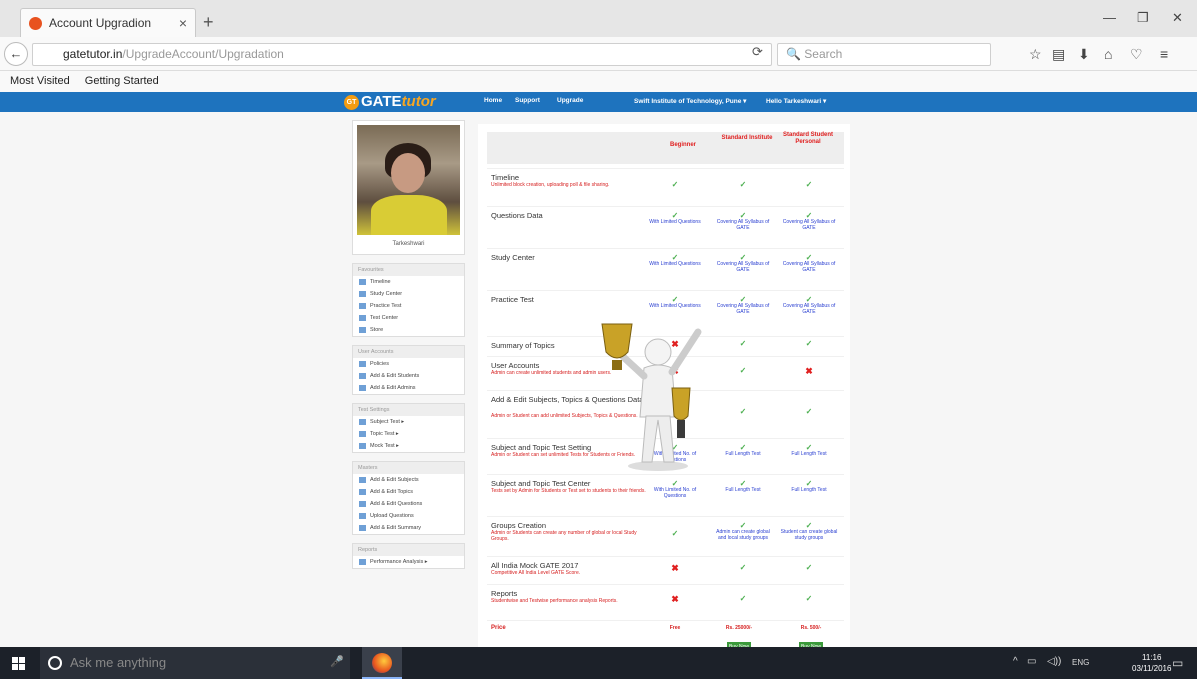 The image size is (1197, 679). What do you see at coordinates (1143, 18) in the screenshot?
I see `maximize-icon: ❐` at bounding box center [1143, 18].